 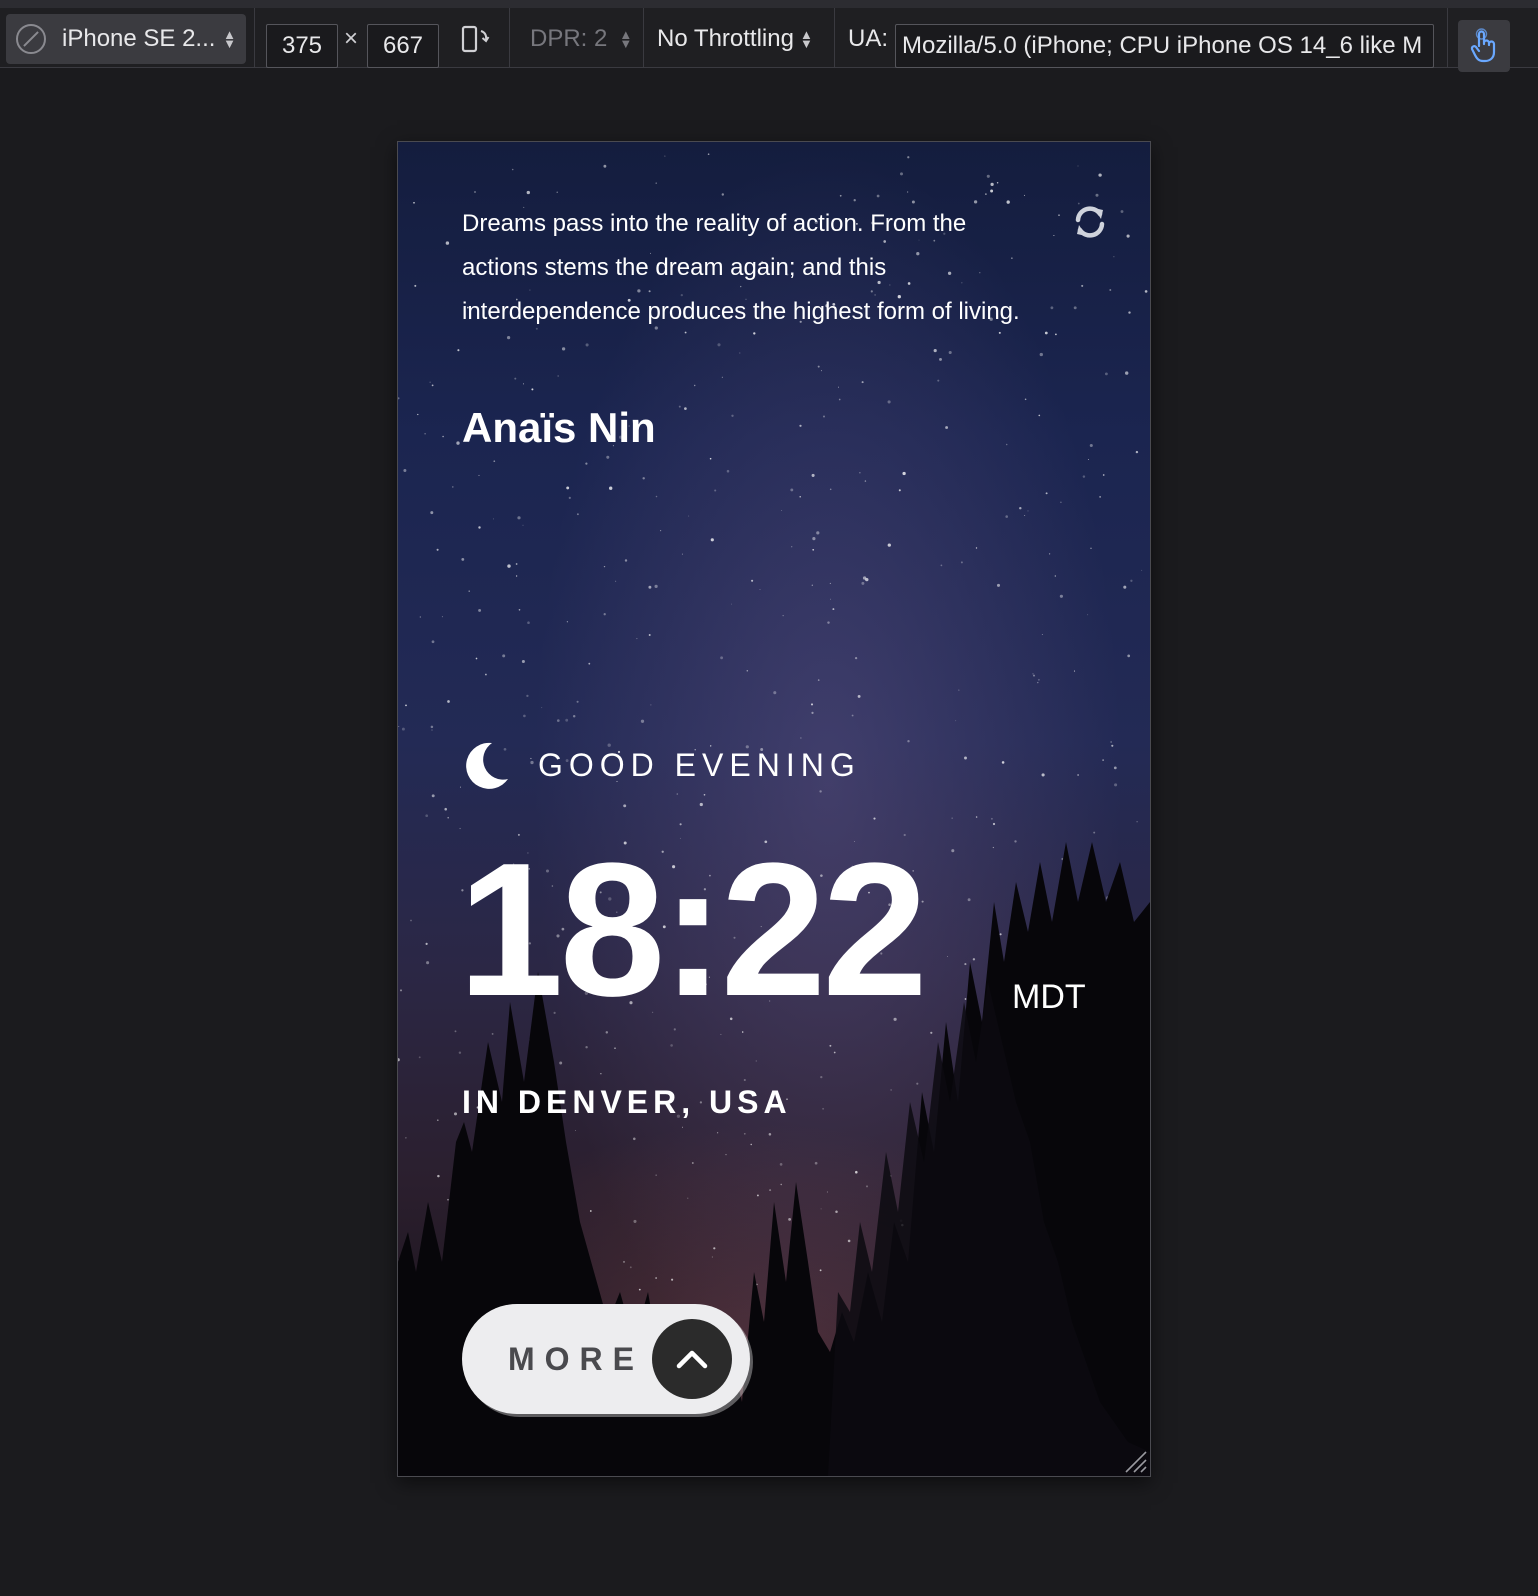 I want to click on chevron-up-icon, so click(x=692, y=1359).